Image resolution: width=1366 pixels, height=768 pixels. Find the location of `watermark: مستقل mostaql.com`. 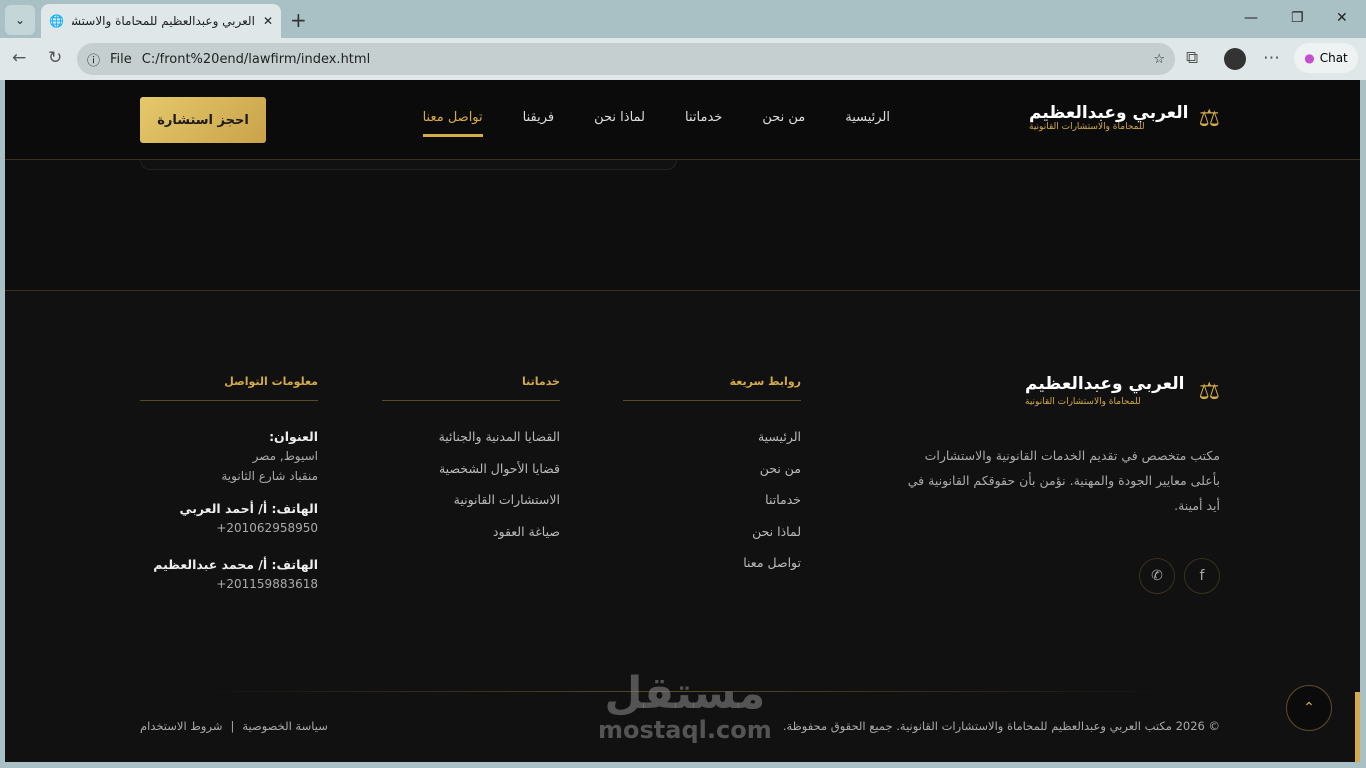

watermark: مستقل mostaql.com is located at coordinates (685, 706).